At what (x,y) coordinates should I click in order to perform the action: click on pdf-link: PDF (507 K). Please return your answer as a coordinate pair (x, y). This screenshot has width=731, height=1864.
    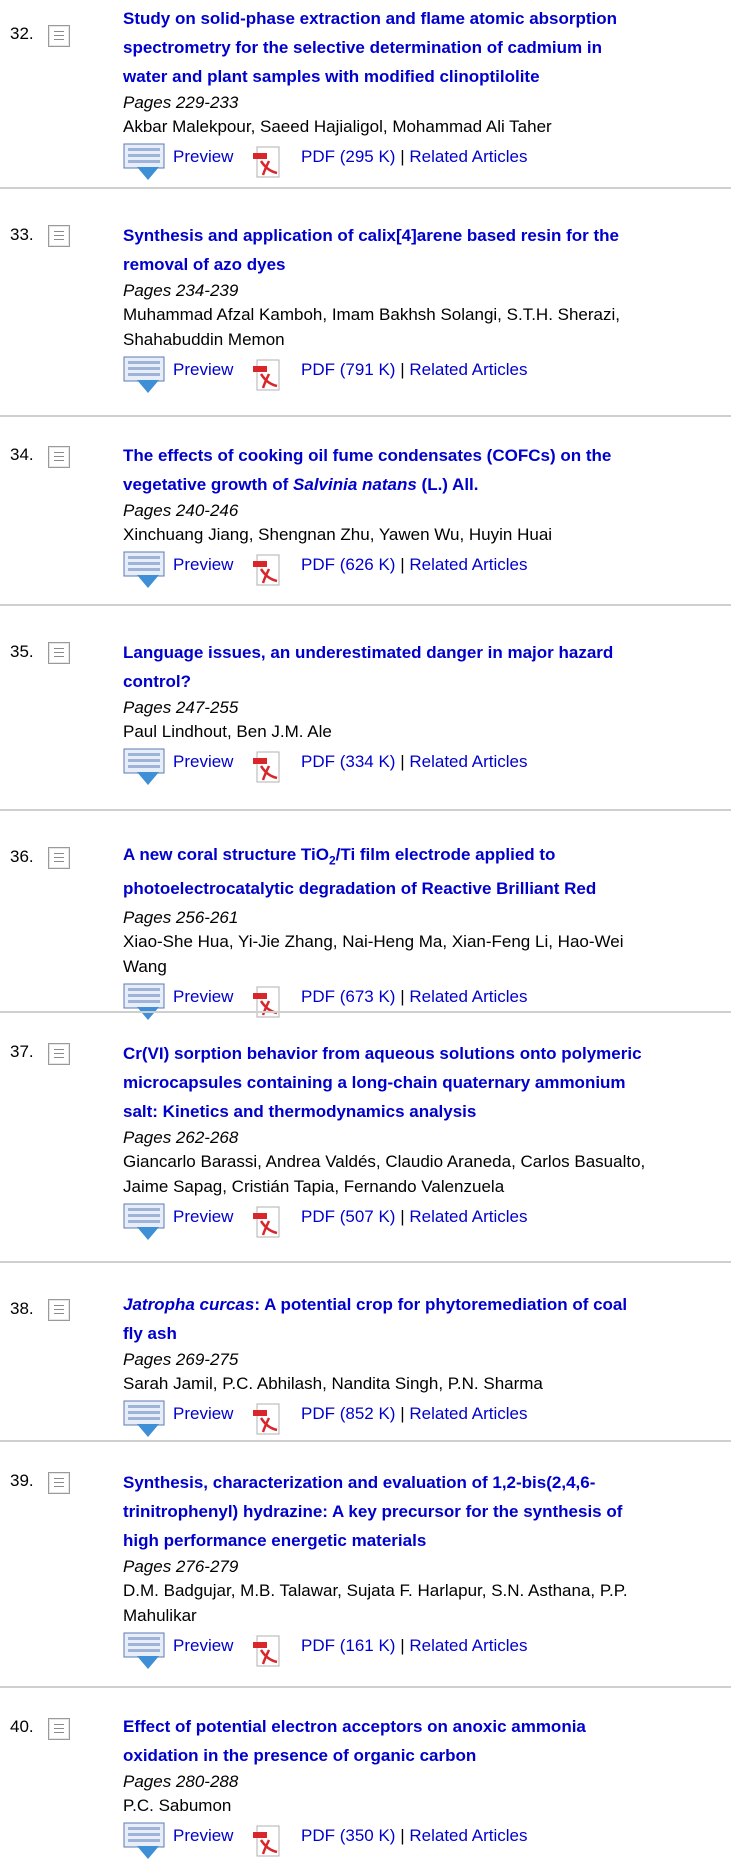
    Looking at the image, I should click on (348, 1216).